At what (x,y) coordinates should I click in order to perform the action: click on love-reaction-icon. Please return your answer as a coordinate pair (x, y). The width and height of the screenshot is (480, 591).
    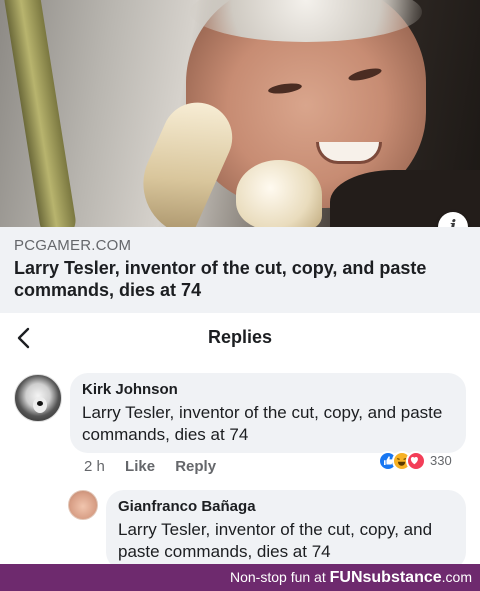
    Looking at the image, I should click on (416, 461).